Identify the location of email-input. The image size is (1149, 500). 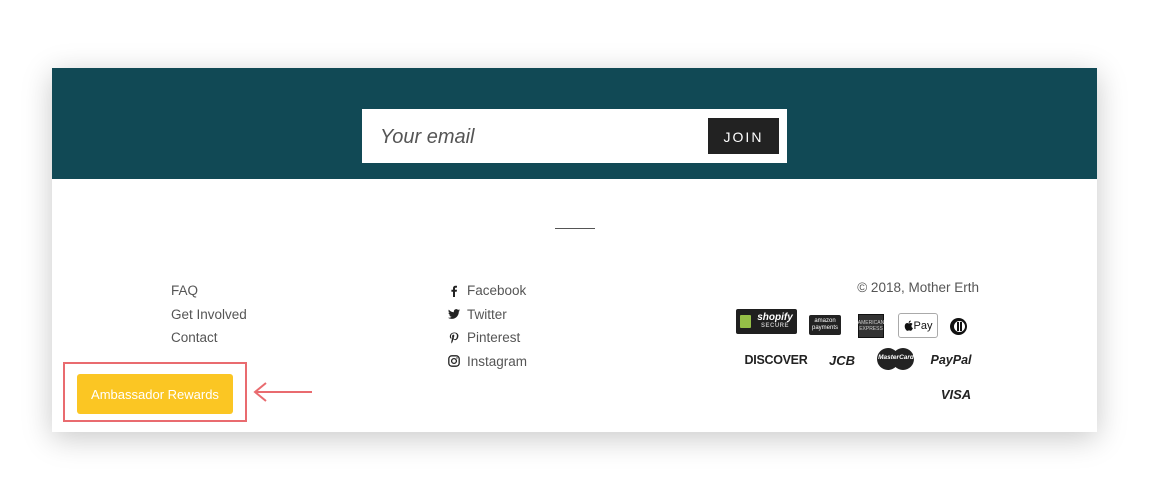
(535, 137).